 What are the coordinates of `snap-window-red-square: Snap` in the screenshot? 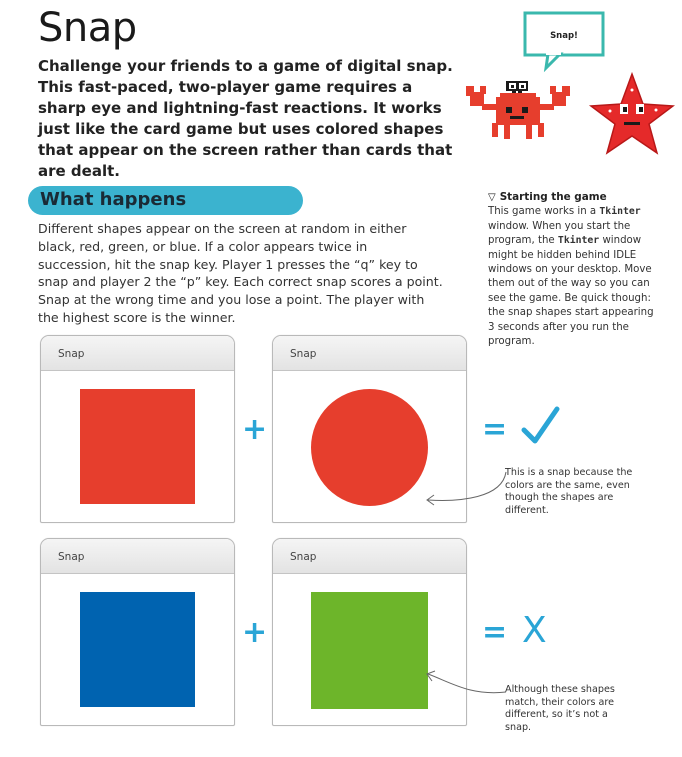 It's located at (137, 429).